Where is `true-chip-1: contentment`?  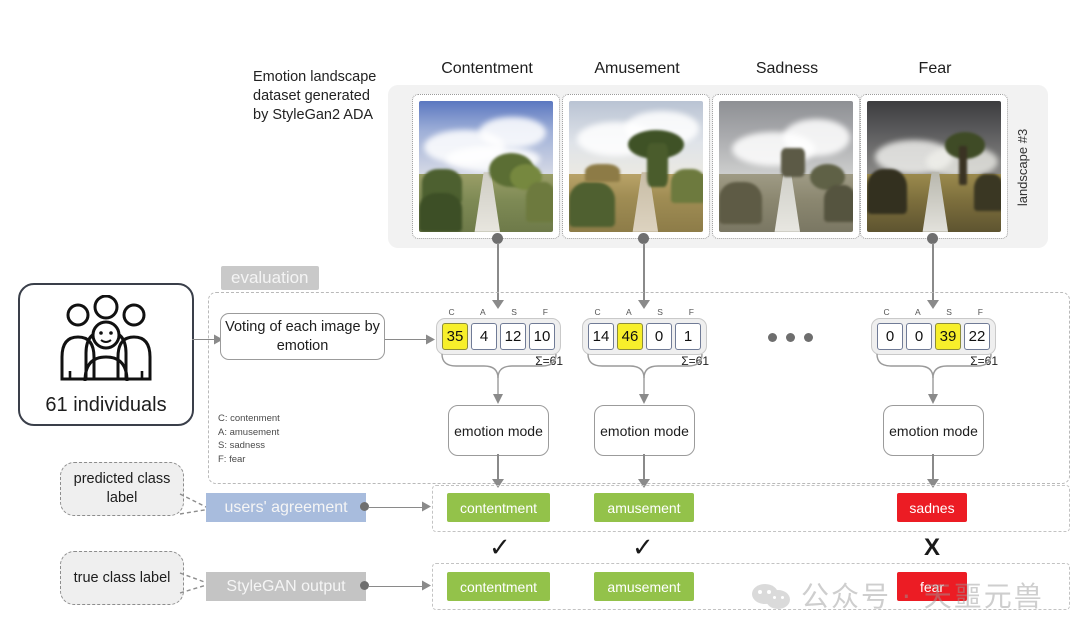
true-chip-1: contentment is located at coordinates (498, 586).